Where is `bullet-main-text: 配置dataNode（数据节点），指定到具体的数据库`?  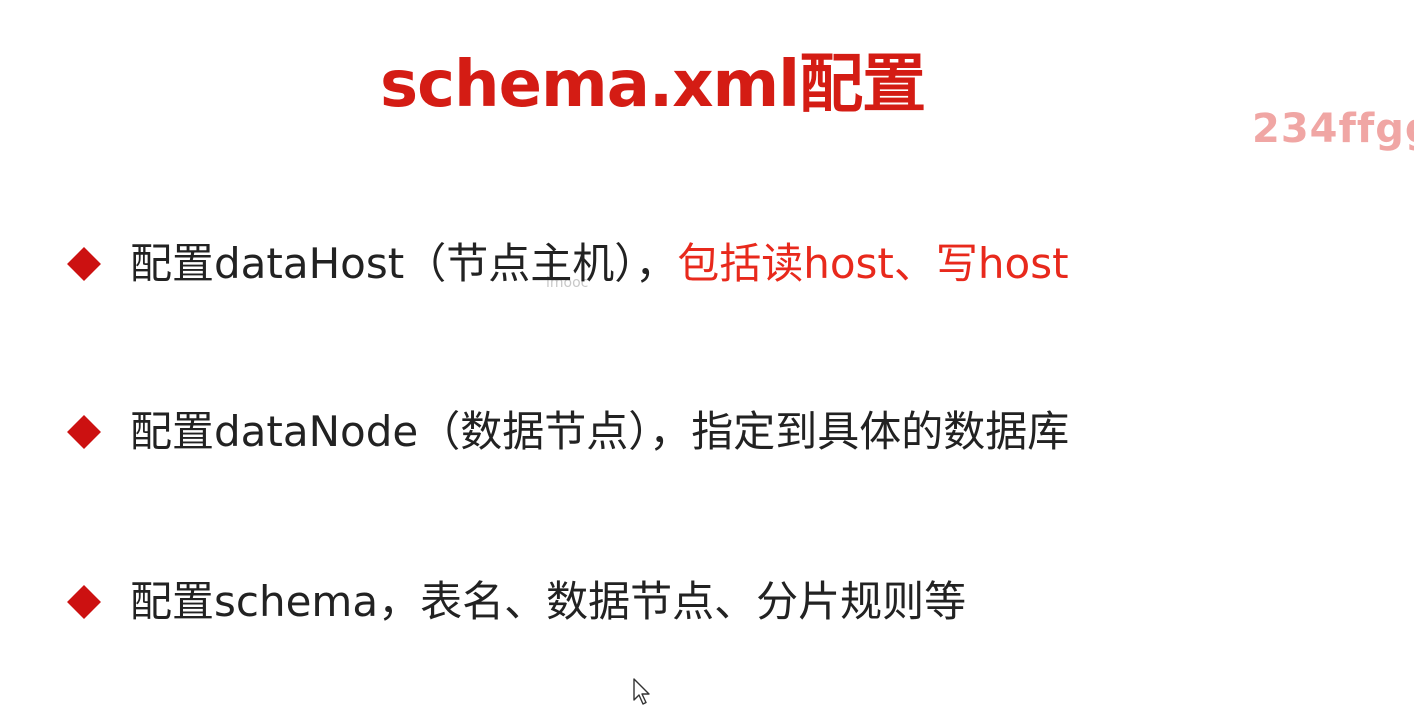
bullet-main-text: 配置dataNode（数据节点），指定到具体的数据库 is located at coordinates (600, 431).